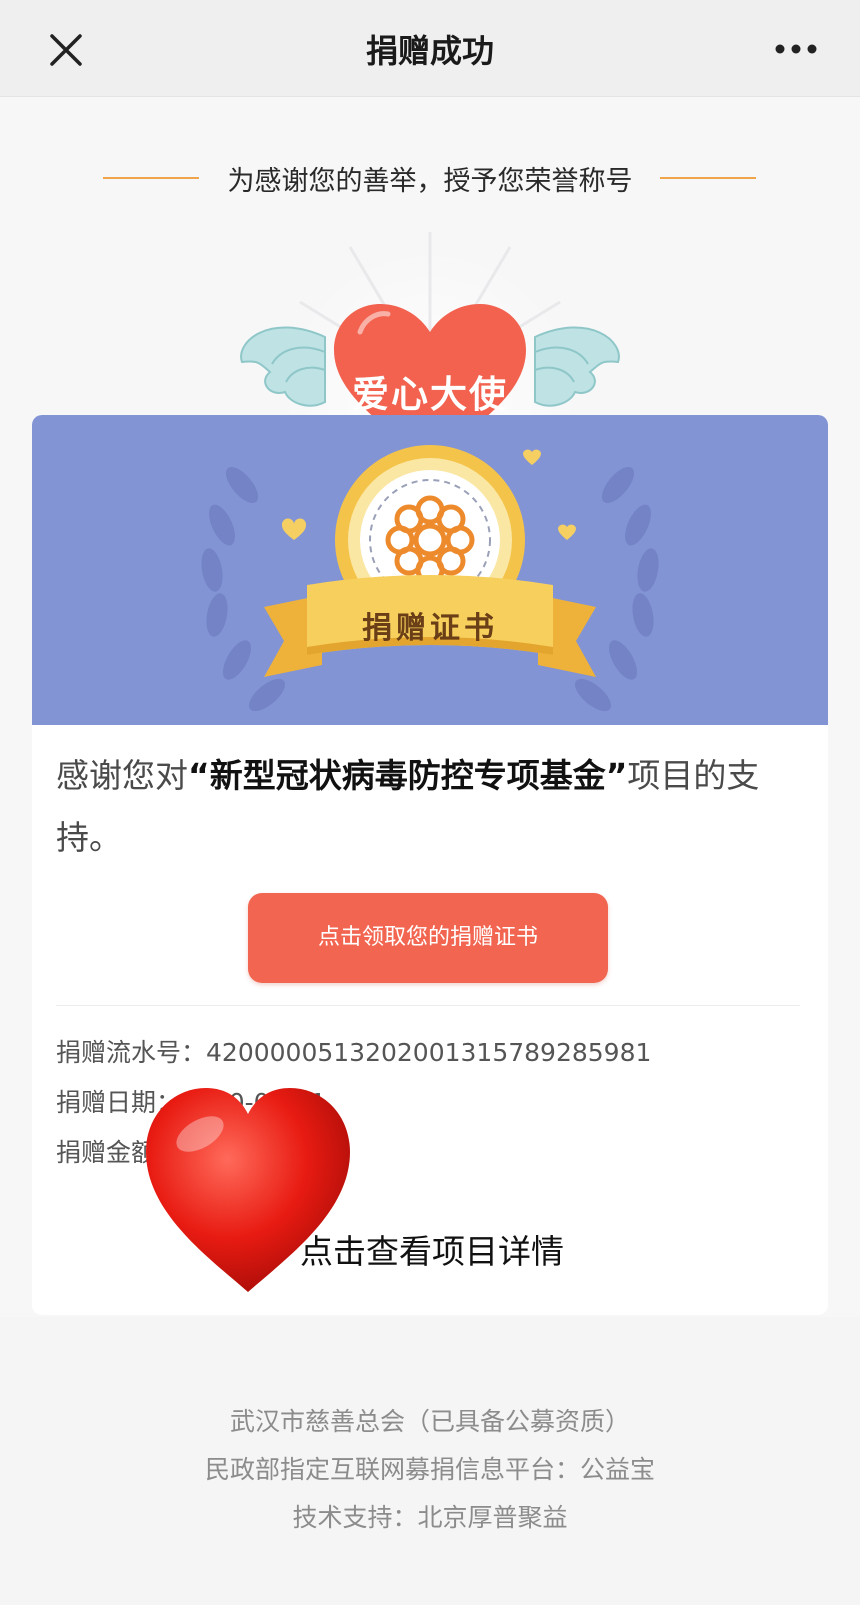  Describe the element at coordinates (428, 938) in the screenshot. I see `claim-certificate-button: 点击领取您的捐赠证书` at that location.